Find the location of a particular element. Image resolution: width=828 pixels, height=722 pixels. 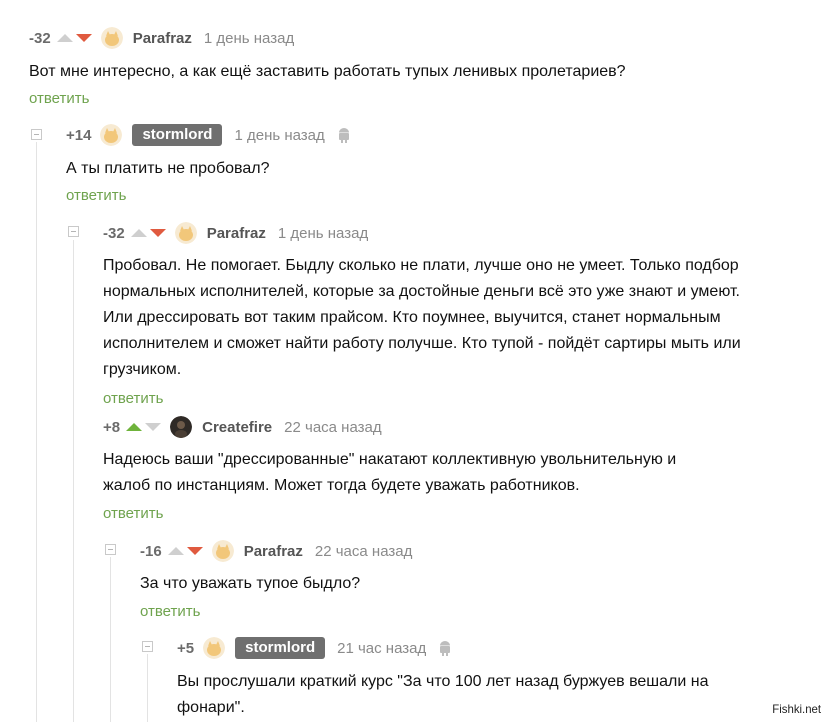

comment-rating: +14 is located at coordinates (79, 135).